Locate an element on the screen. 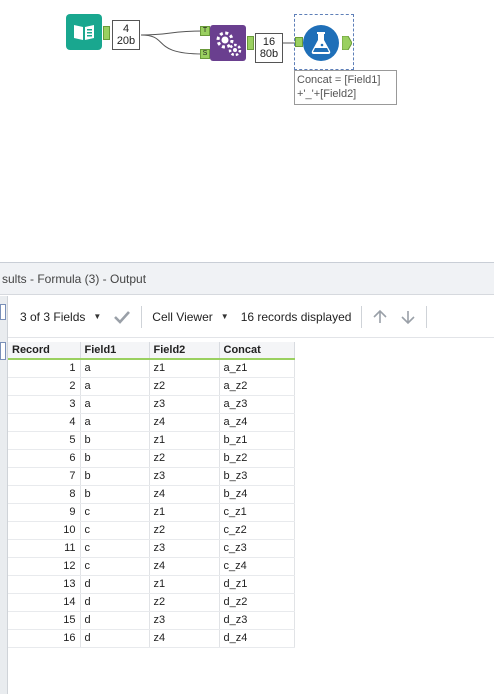  concat-cell: d_z2 is located at coordinates (257, 602).